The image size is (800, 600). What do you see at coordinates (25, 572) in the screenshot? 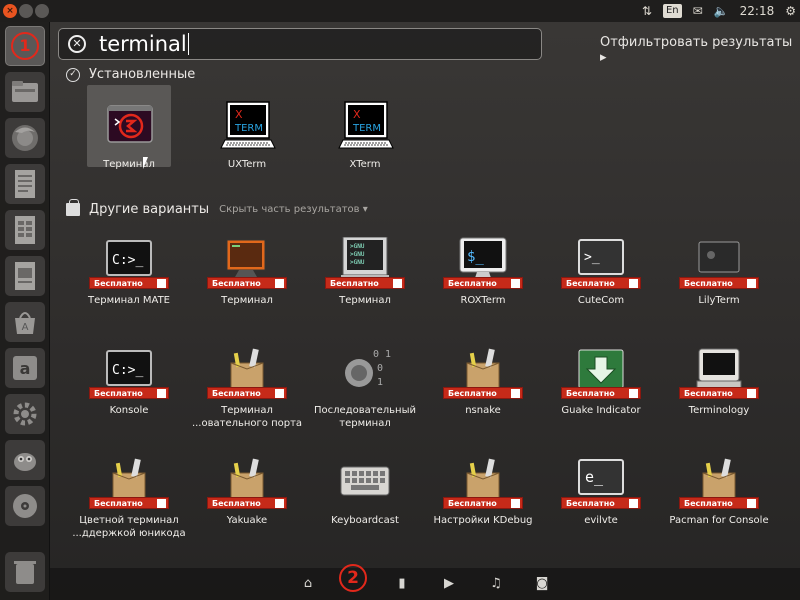
I see `trash-icon` at bounding box center [25, 572].